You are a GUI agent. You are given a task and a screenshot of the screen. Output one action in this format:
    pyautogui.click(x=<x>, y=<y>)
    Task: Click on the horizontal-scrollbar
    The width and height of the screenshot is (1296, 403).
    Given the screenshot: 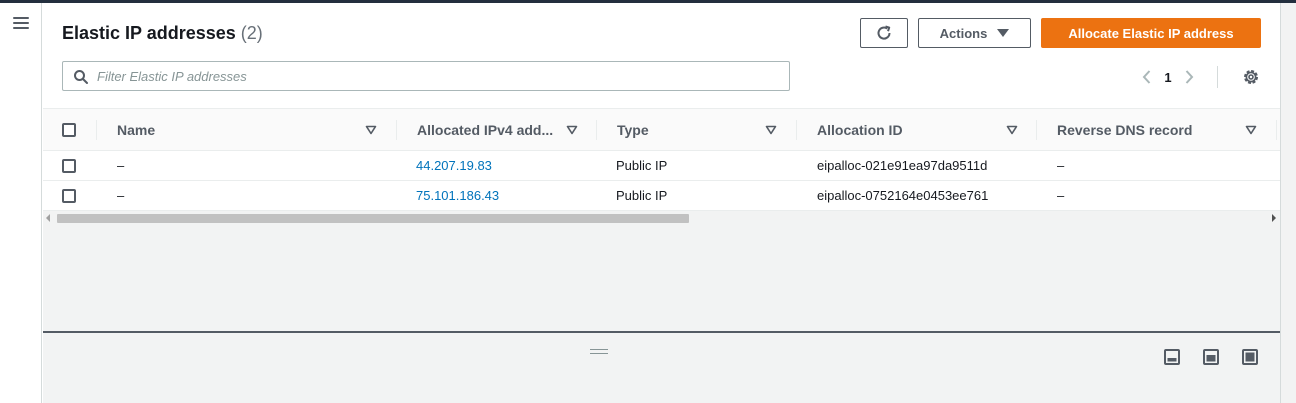 What is the action you would take?
    pyautogui.click(x=661, y=218)
    